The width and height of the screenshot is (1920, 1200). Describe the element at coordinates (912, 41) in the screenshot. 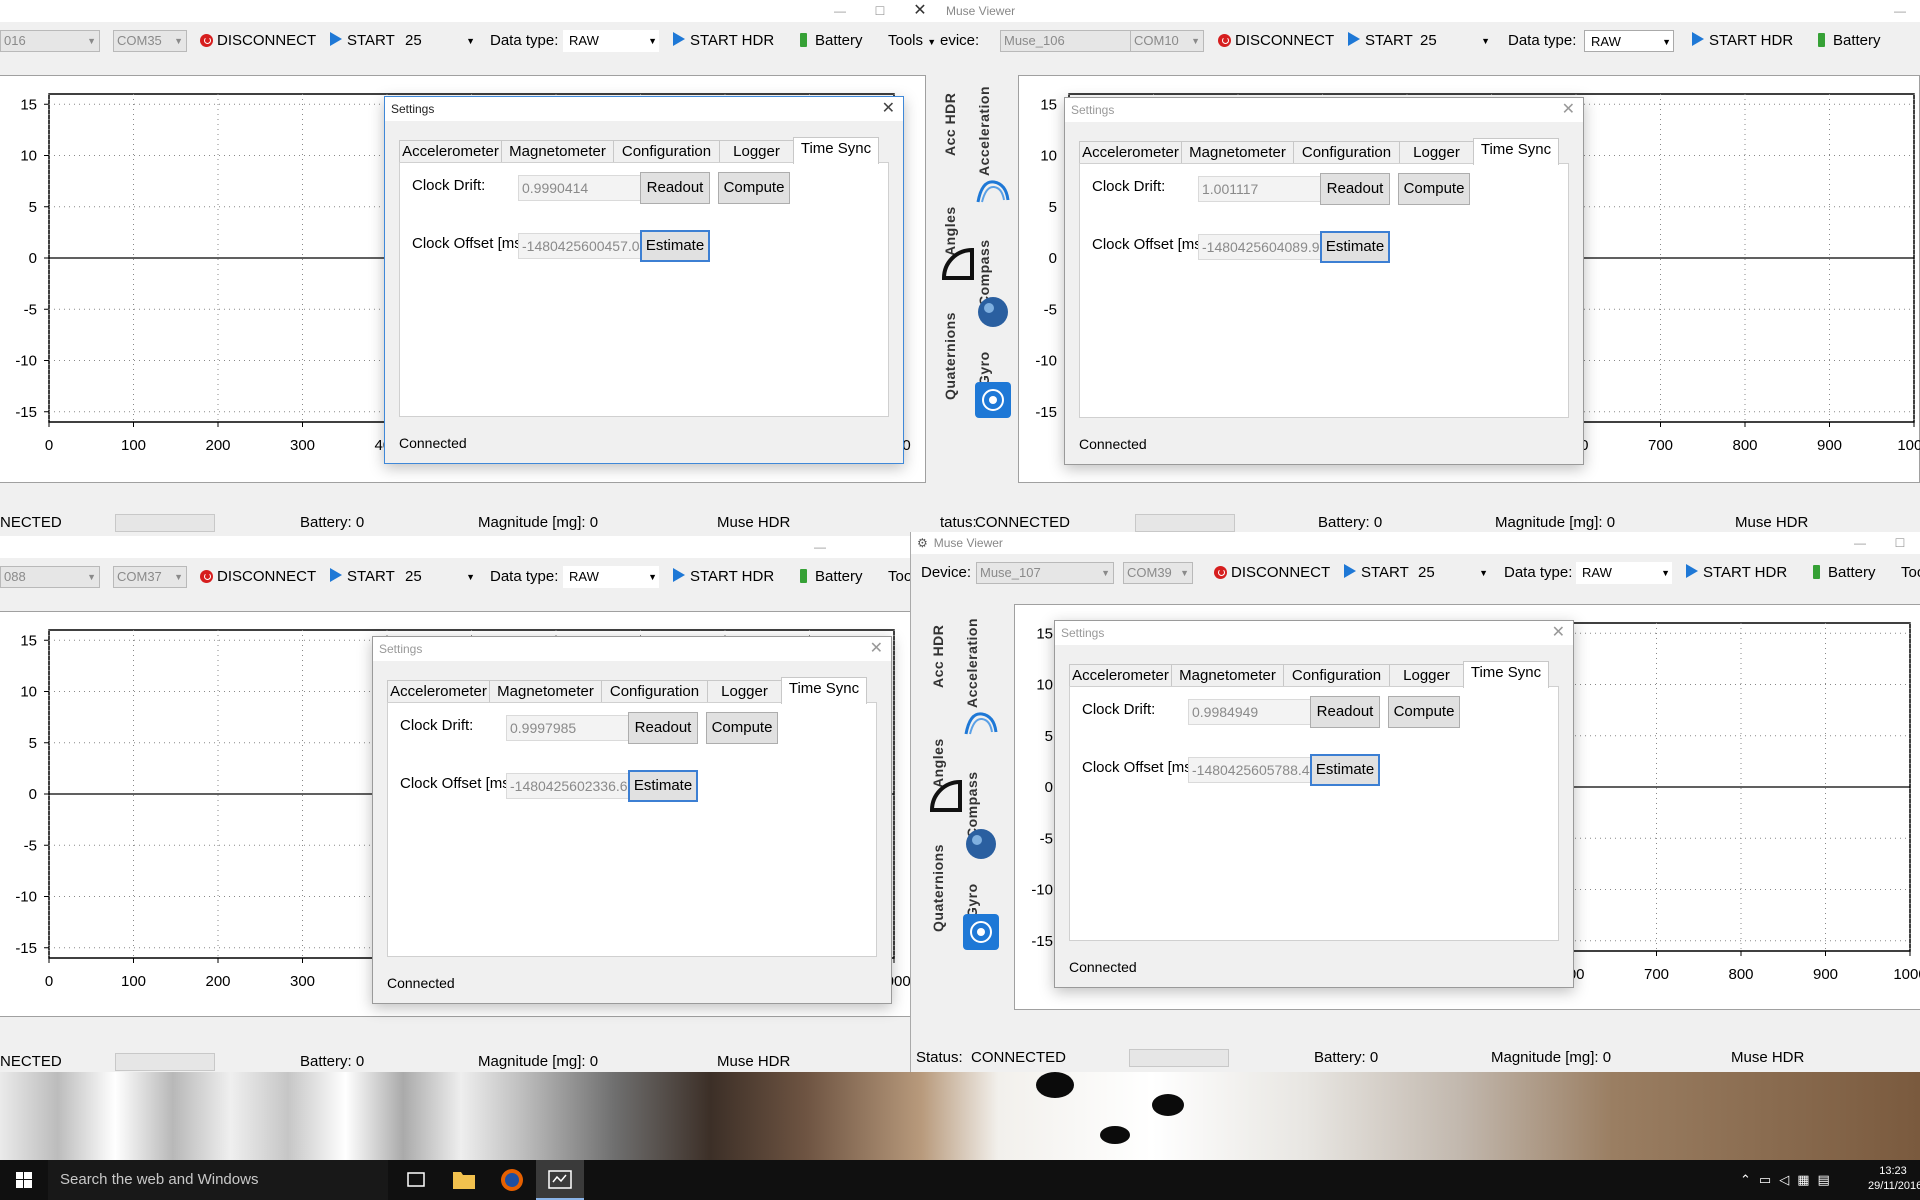

I see `tools-menu: Tools ▼` at that location.